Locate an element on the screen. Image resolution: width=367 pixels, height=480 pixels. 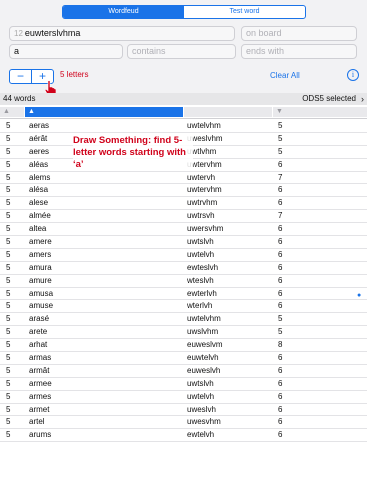
cell-word: amere is located at coordinates (40, 242).